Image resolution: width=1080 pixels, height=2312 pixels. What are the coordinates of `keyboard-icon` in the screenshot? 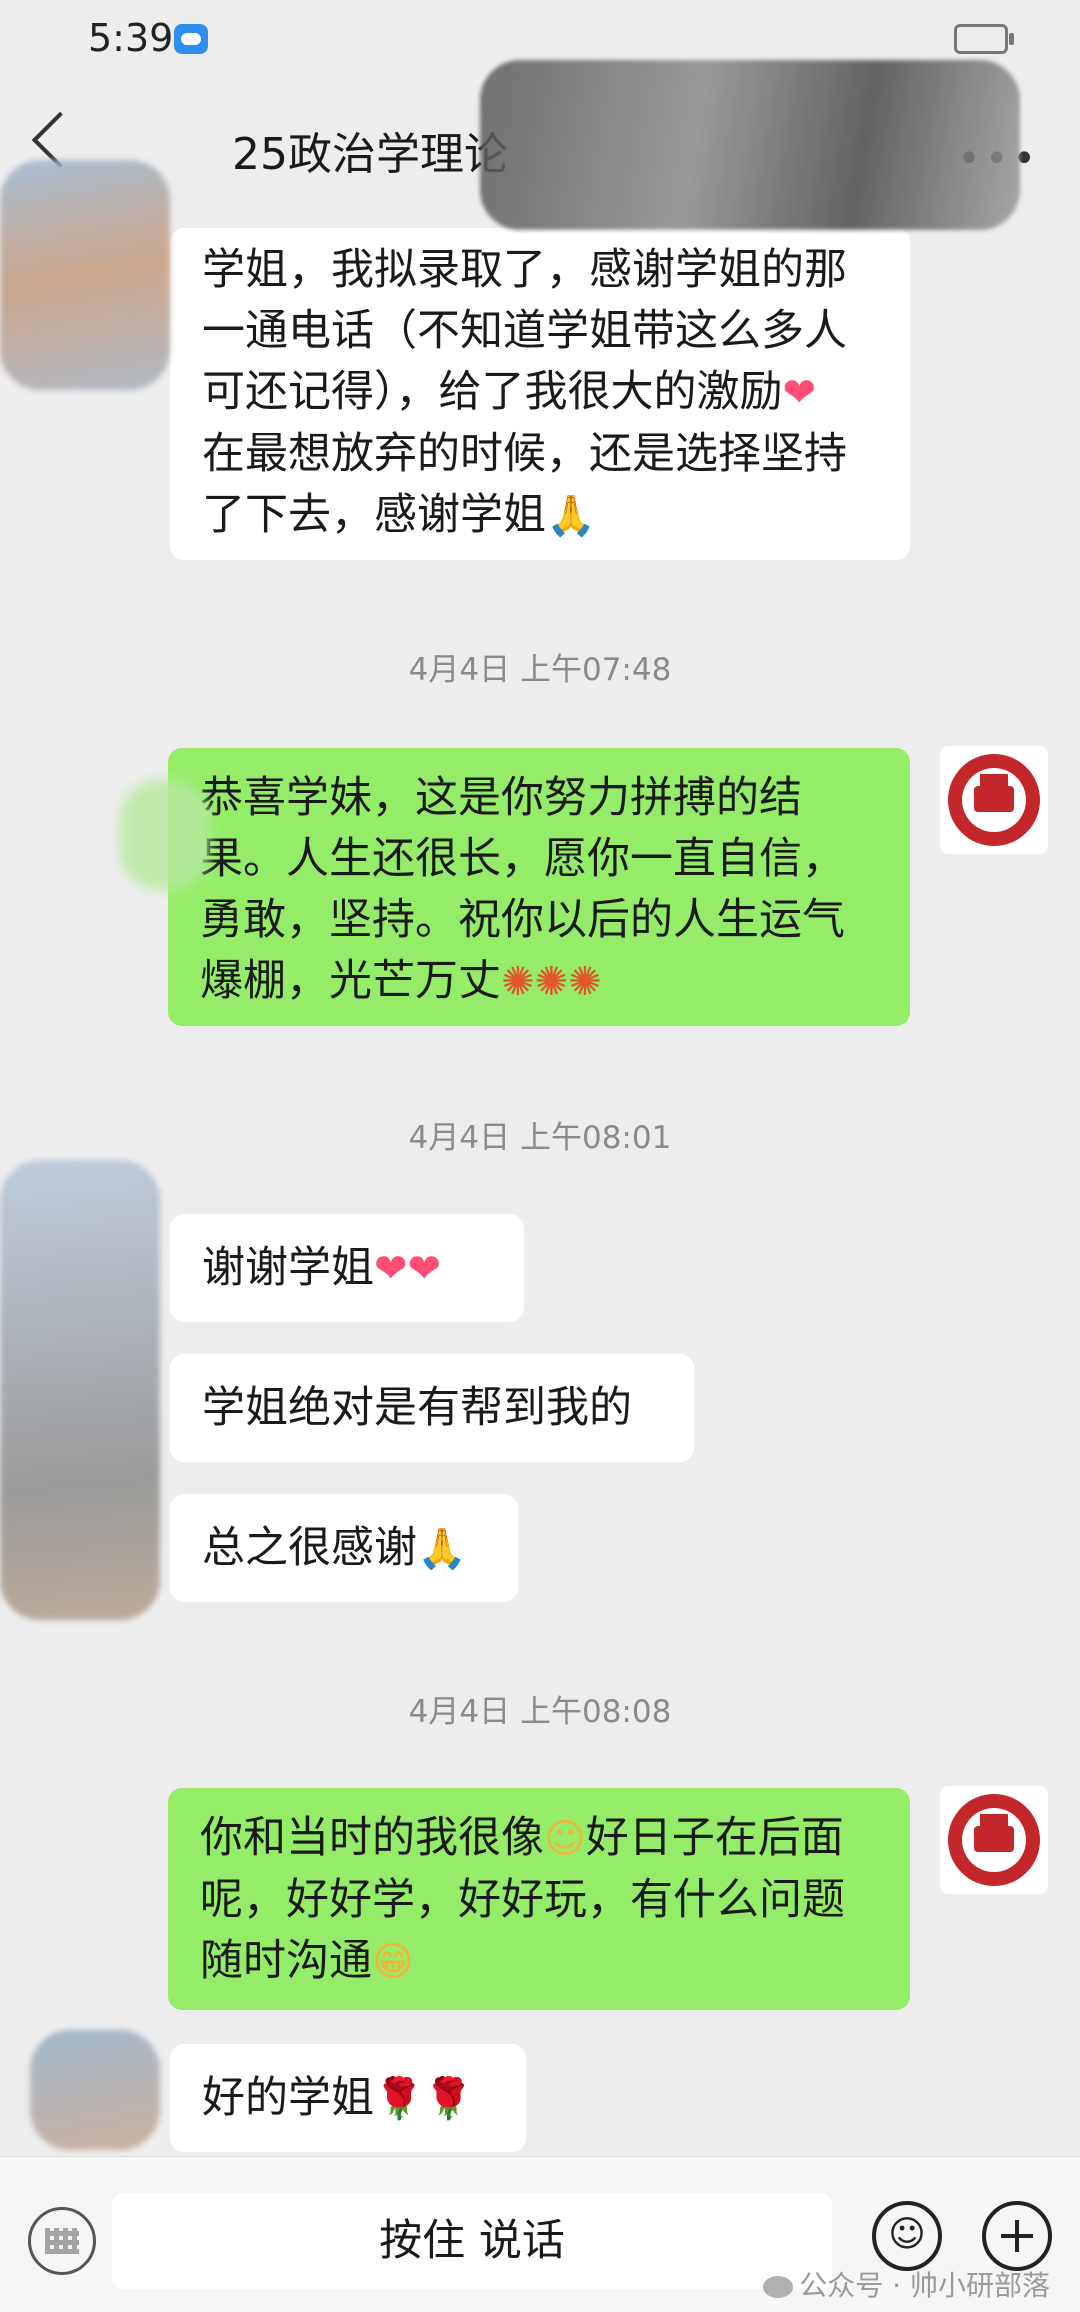 It's located at (62, 2241).